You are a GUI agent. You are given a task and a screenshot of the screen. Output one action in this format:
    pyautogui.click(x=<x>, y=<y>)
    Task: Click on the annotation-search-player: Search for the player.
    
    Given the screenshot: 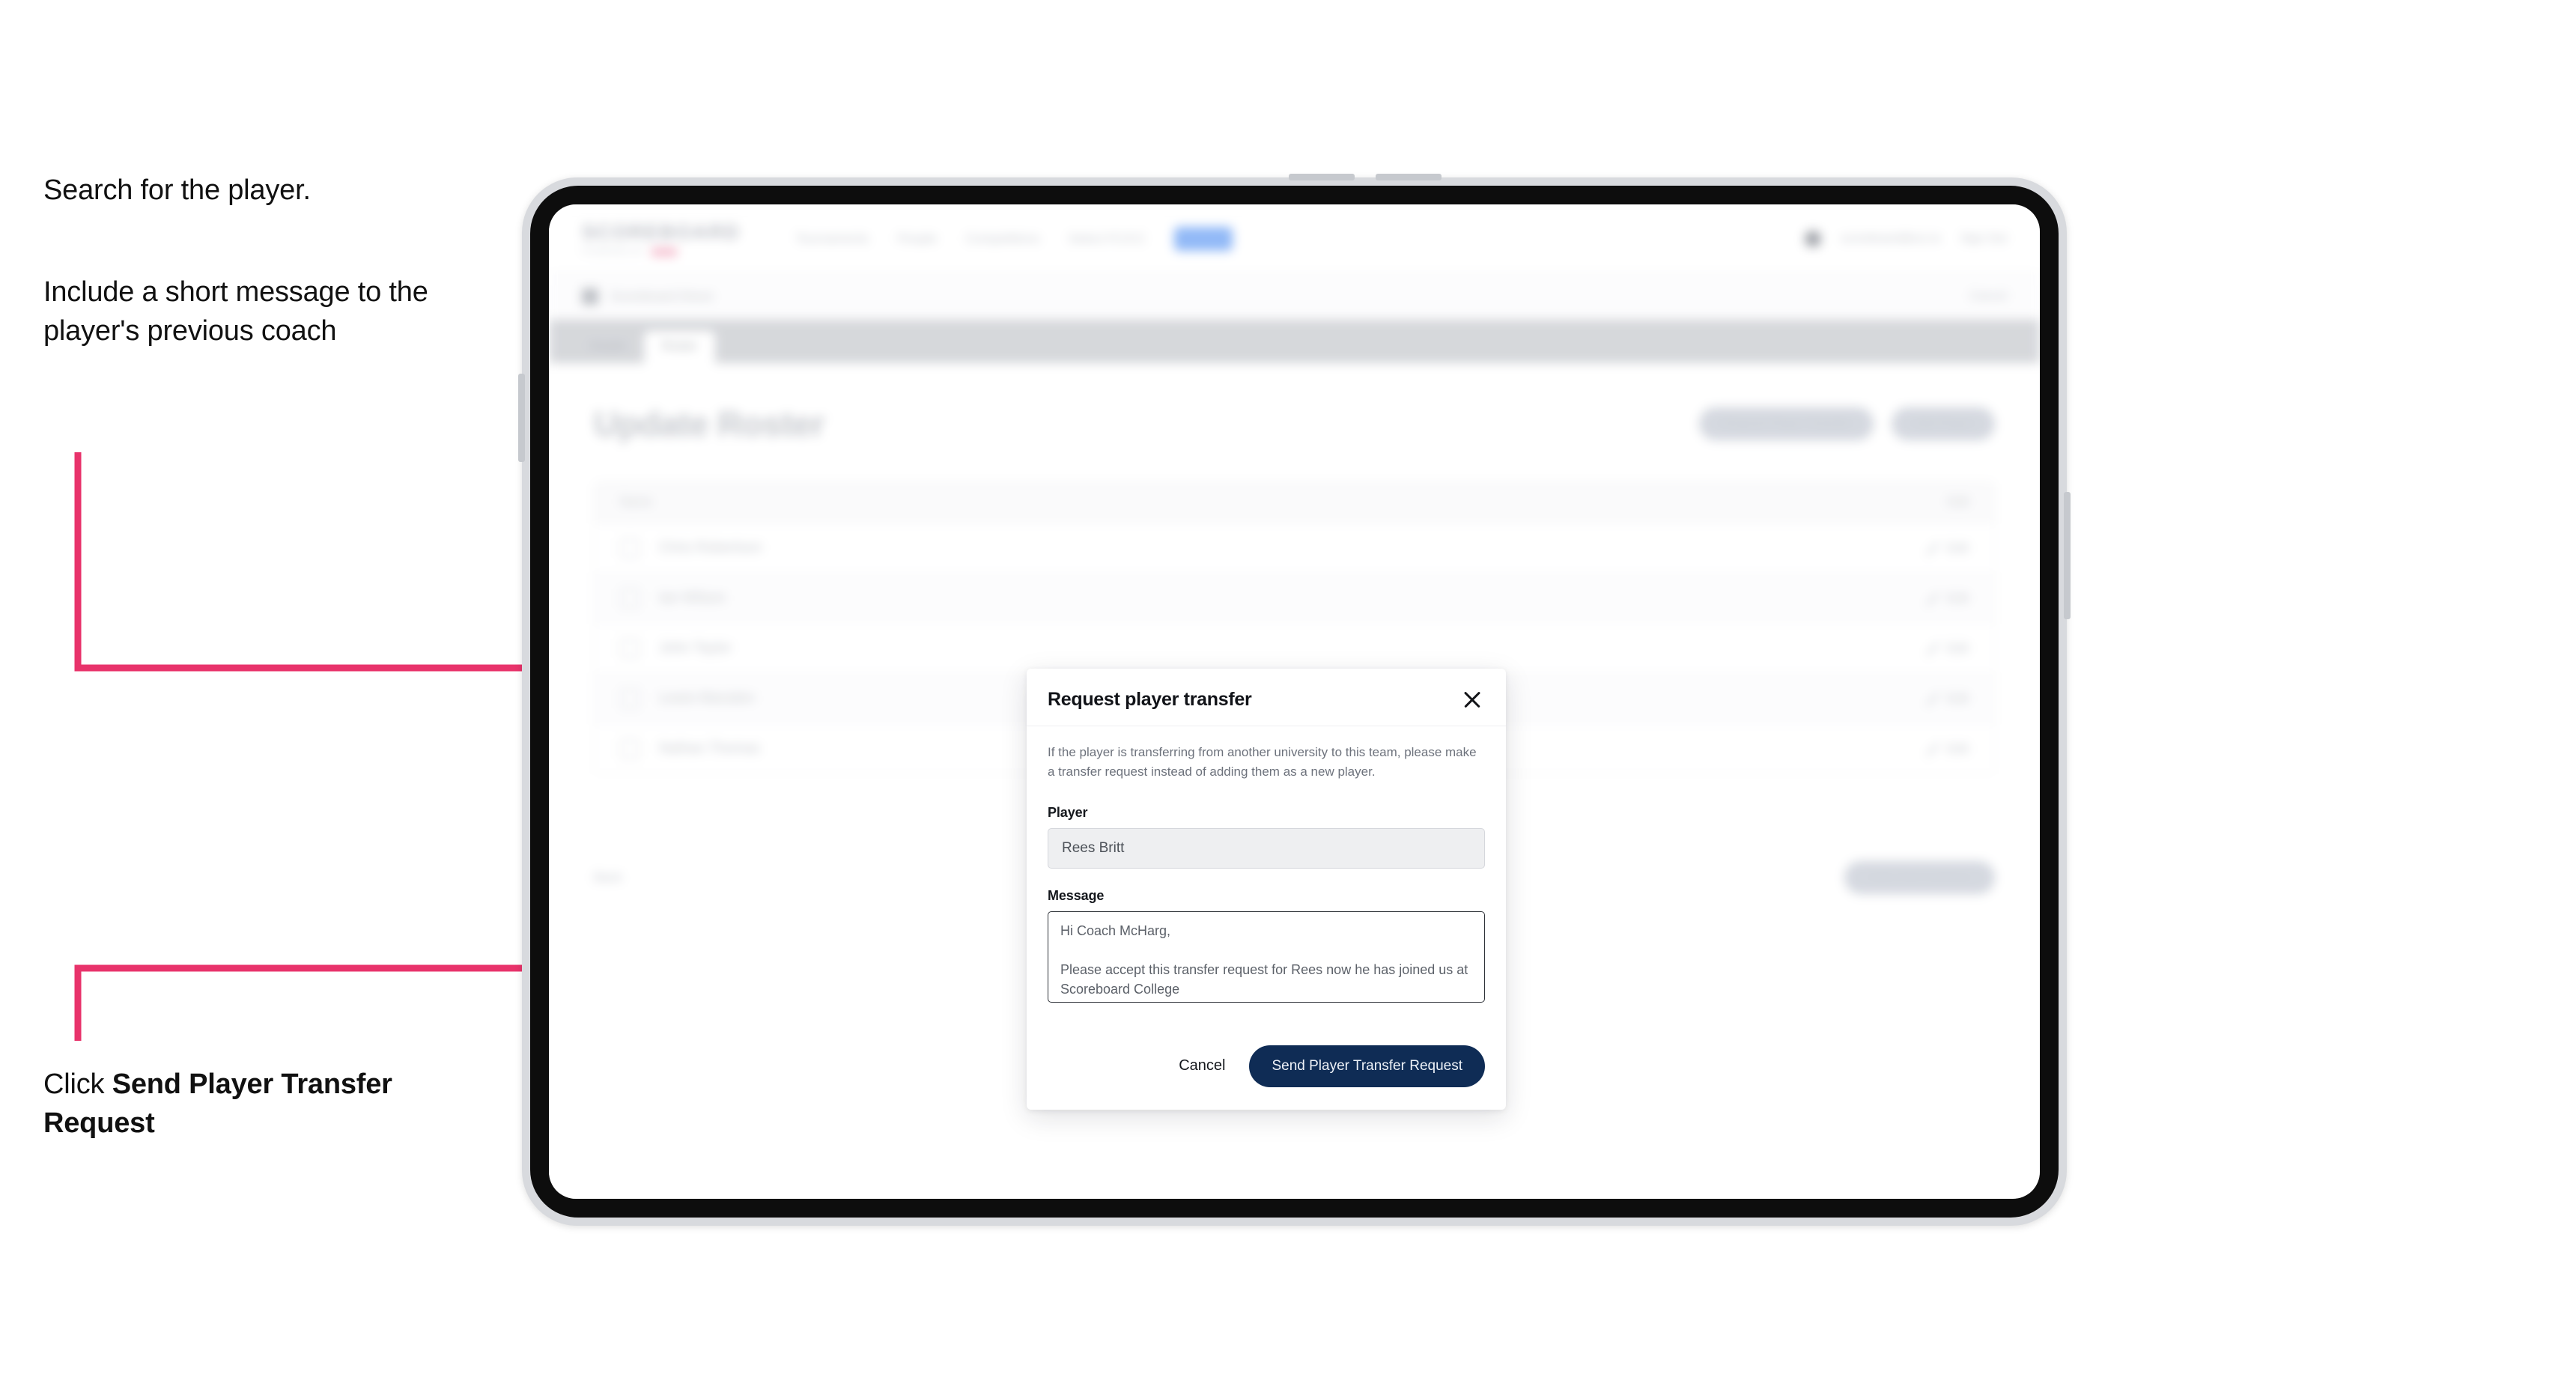 What is the action you would take?
    pyautogui.click(x=177, y=190)
    